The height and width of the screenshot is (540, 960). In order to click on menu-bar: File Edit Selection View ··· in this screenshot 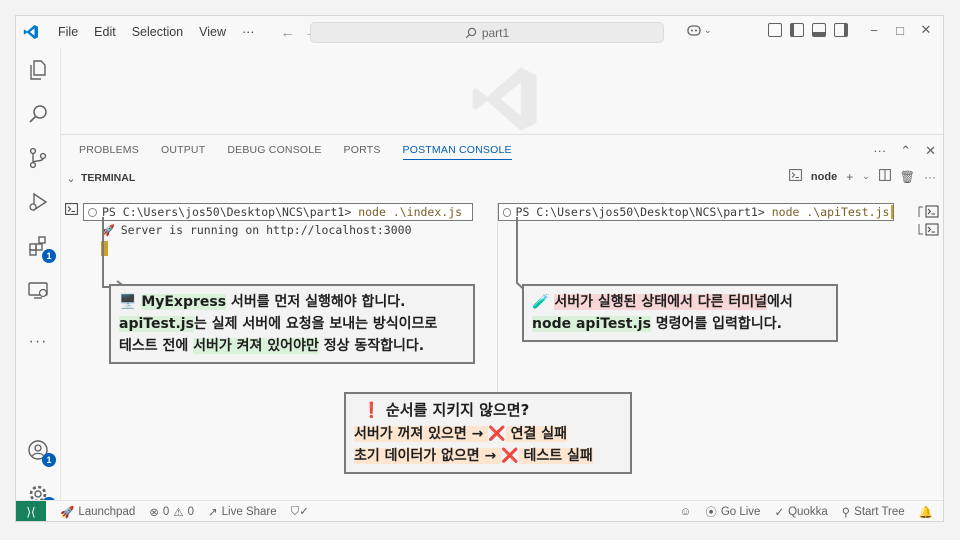, I will do `click(156, 32)`.